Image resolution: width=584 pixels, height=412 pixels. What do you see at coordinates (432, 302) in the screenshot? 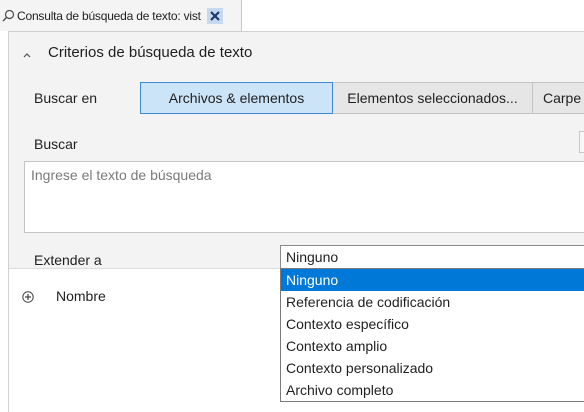
I see `option-coding-reference: Referencia de codificación` at bounding box center [432, 302].